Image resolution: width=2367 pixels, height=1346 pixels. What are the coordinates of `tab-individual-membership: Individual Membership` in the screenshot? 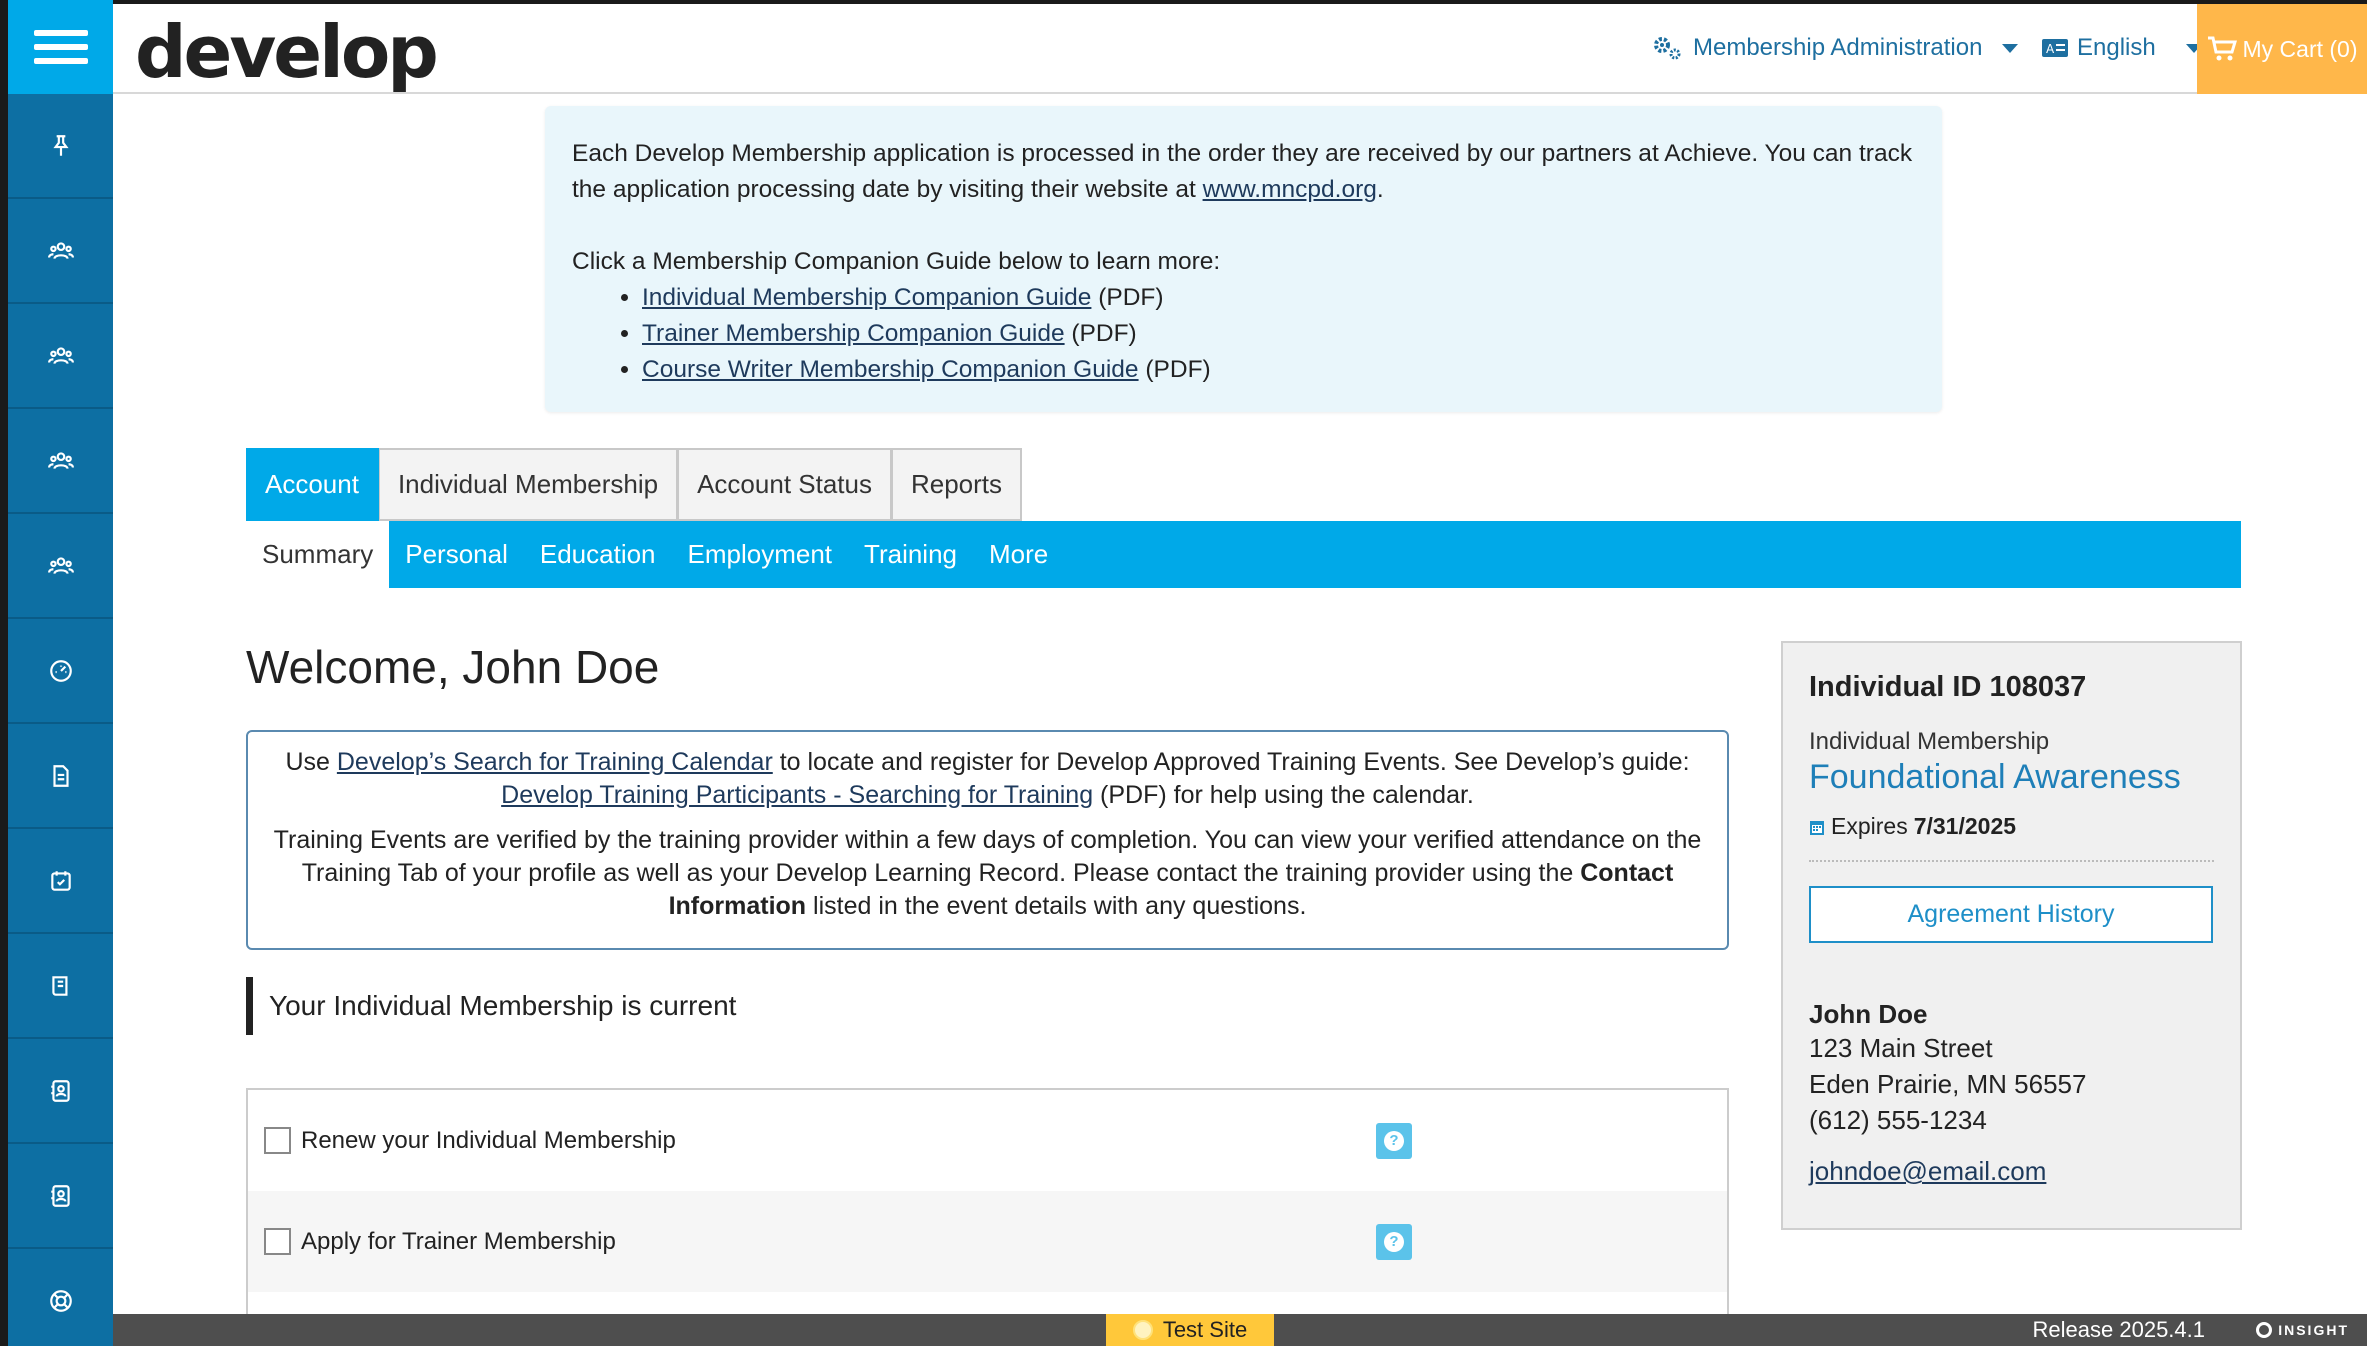 It's located at (528, 484).